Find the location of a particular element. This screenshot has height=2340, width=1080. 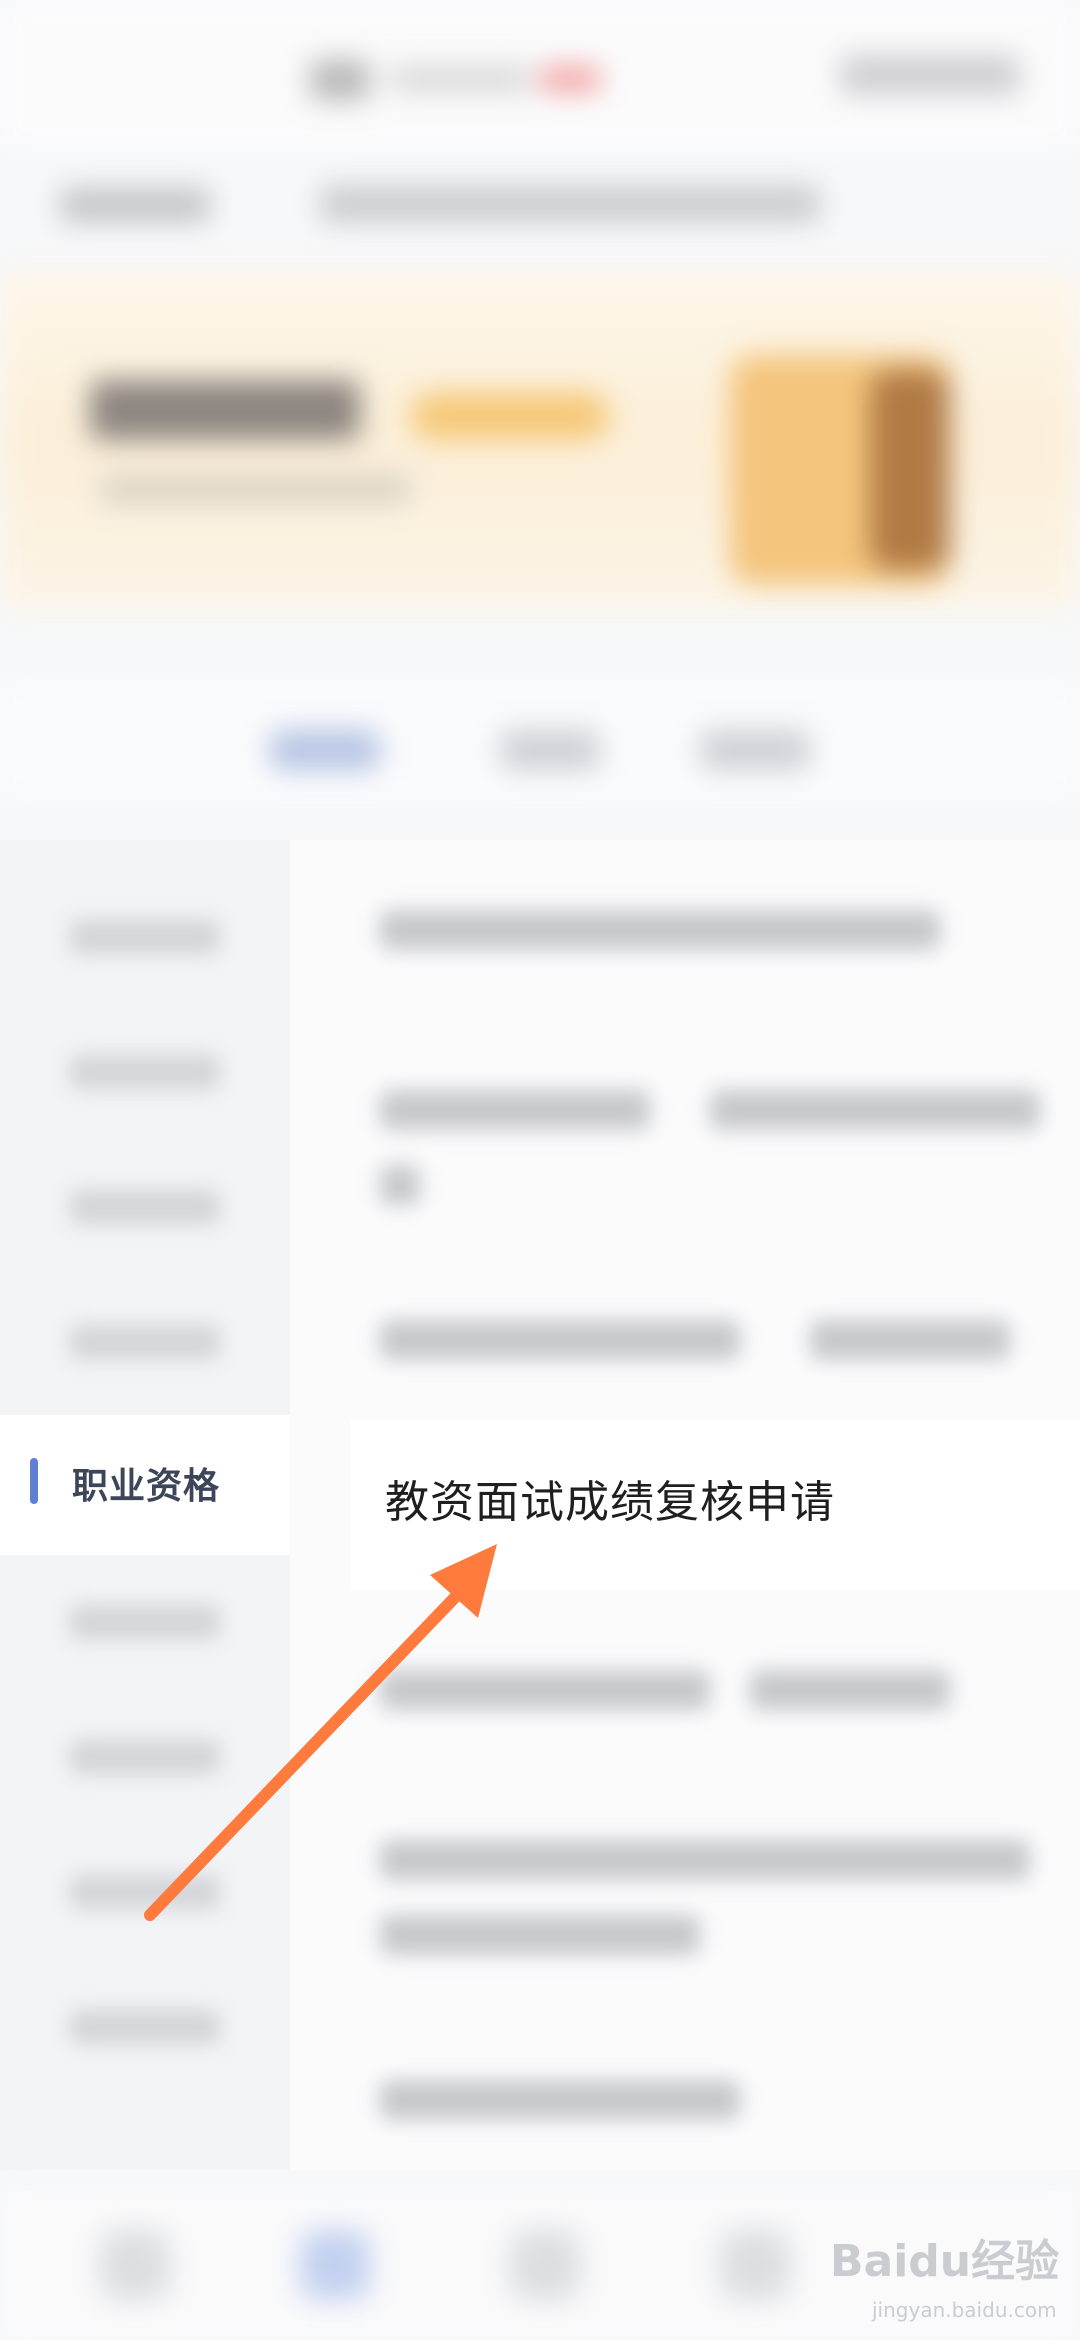

search-input is located at coordinates (570, 204).